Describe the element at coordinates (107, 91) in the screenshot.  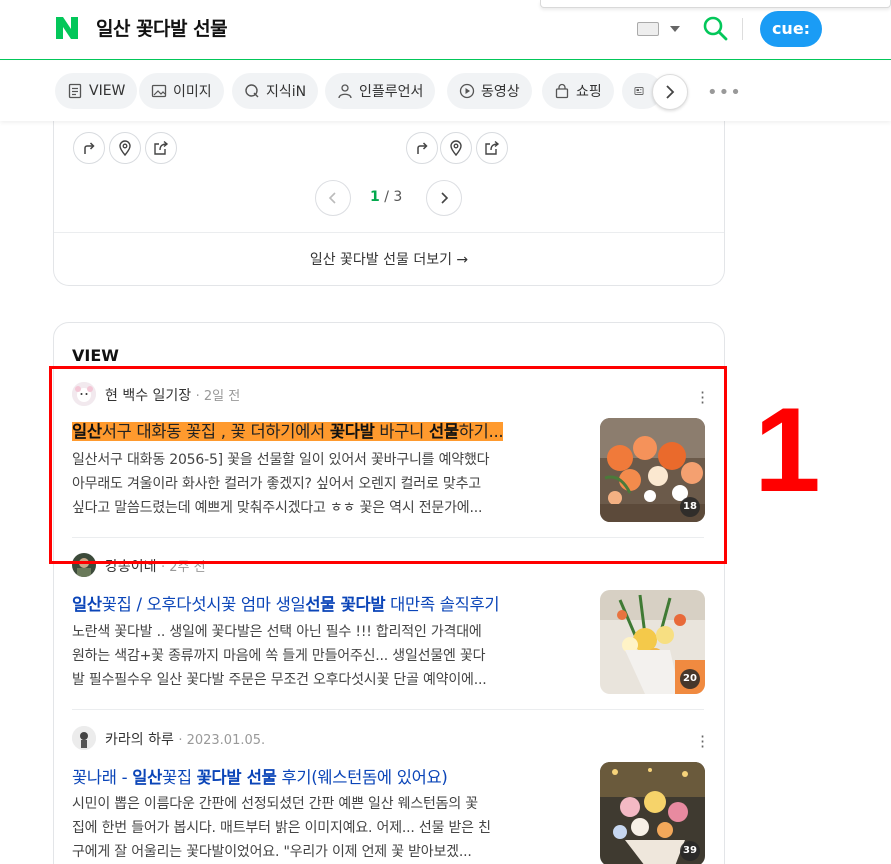
I see `tab-label: VIEW` at that location.